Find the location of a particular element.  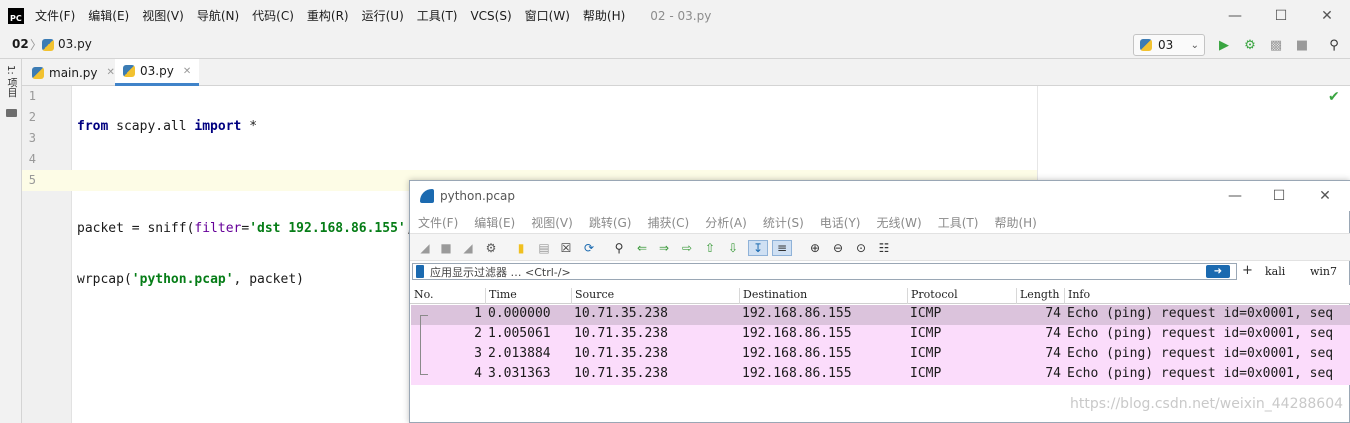

open-file-icon: ▮ is located at coordinates (521, 248).